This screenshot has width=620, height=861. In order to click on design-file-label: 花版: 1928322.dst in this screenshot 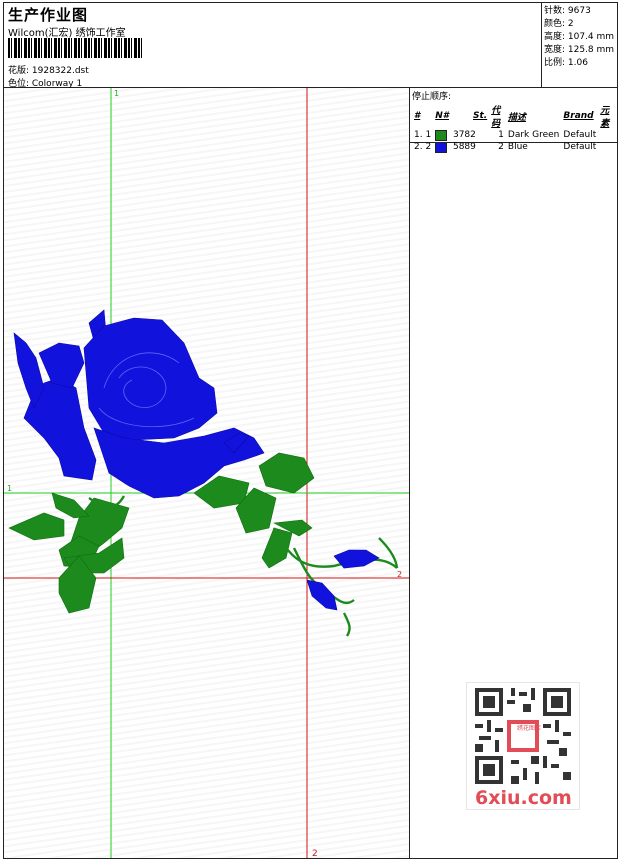, I will do `click(48, 71)`.